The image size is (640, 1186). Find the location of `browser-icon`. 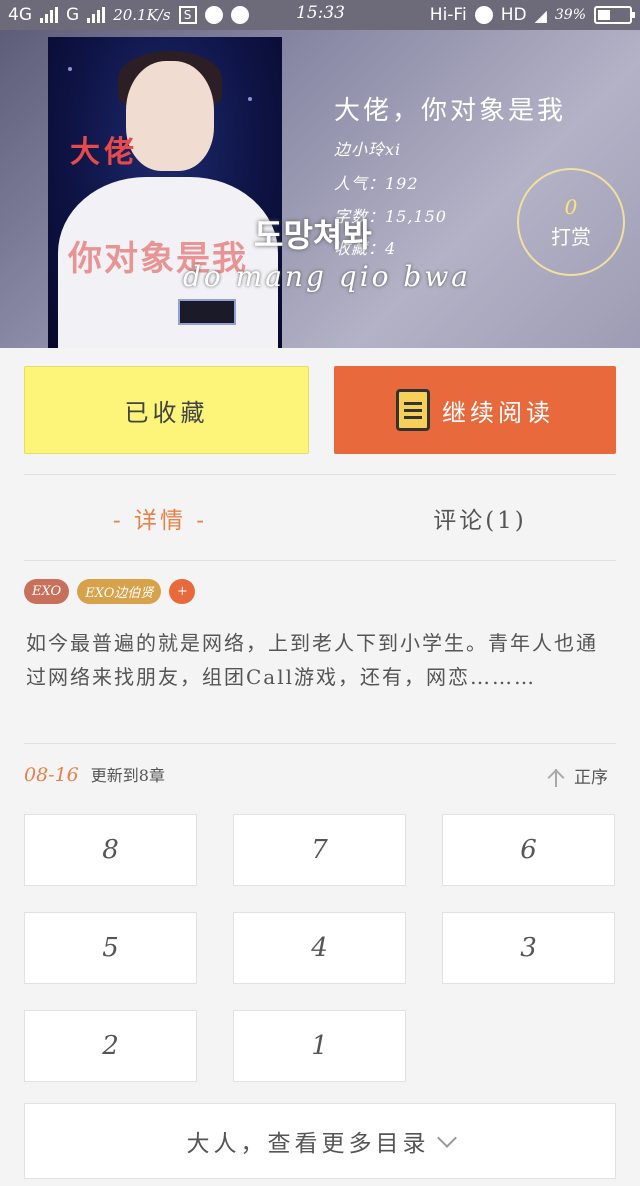

browser-icon is located at coordinates (239, 15).